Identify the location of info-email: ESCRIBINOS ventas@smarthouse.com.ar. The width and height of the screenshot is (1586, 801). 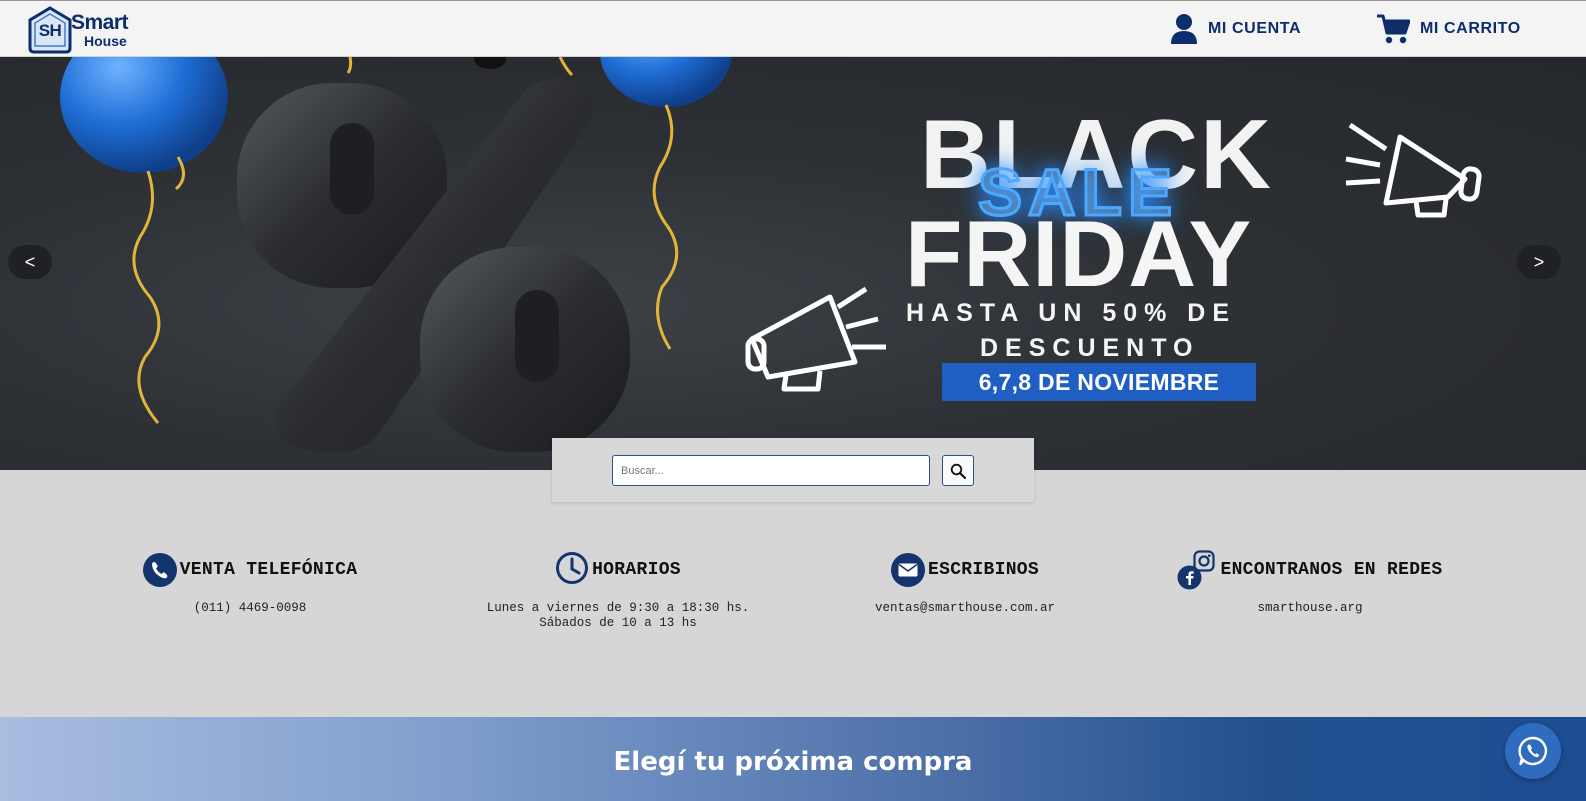
(965, 584).